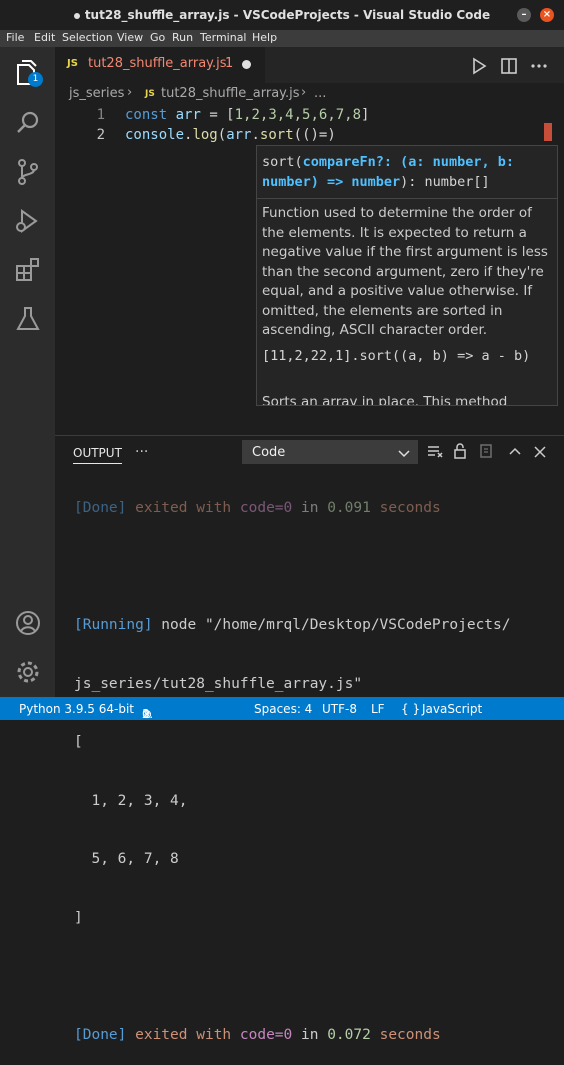 This screenshot has width=564, height=1065. Describe the element at coordinates (131, 800) in the screenshot. I see `log-line: 1, 2, 3, 4,` at that location.